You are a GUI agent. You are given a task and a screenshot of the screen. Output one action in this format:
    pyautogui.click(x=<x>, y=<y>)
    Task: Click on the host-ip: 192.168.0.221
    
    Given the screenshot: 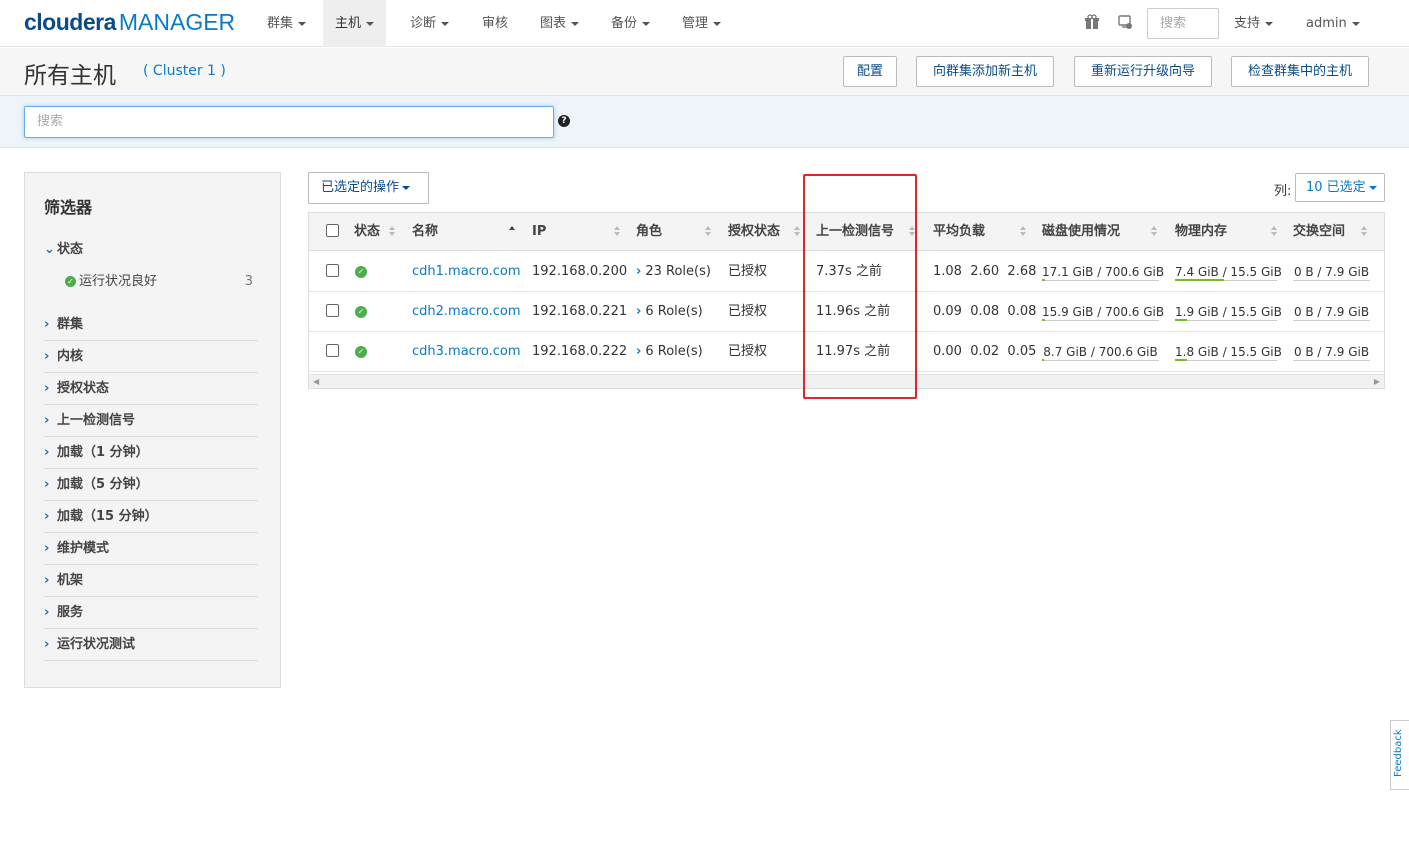 What is the action you would take?
    pyautogui.click(x=580, y=311)
    